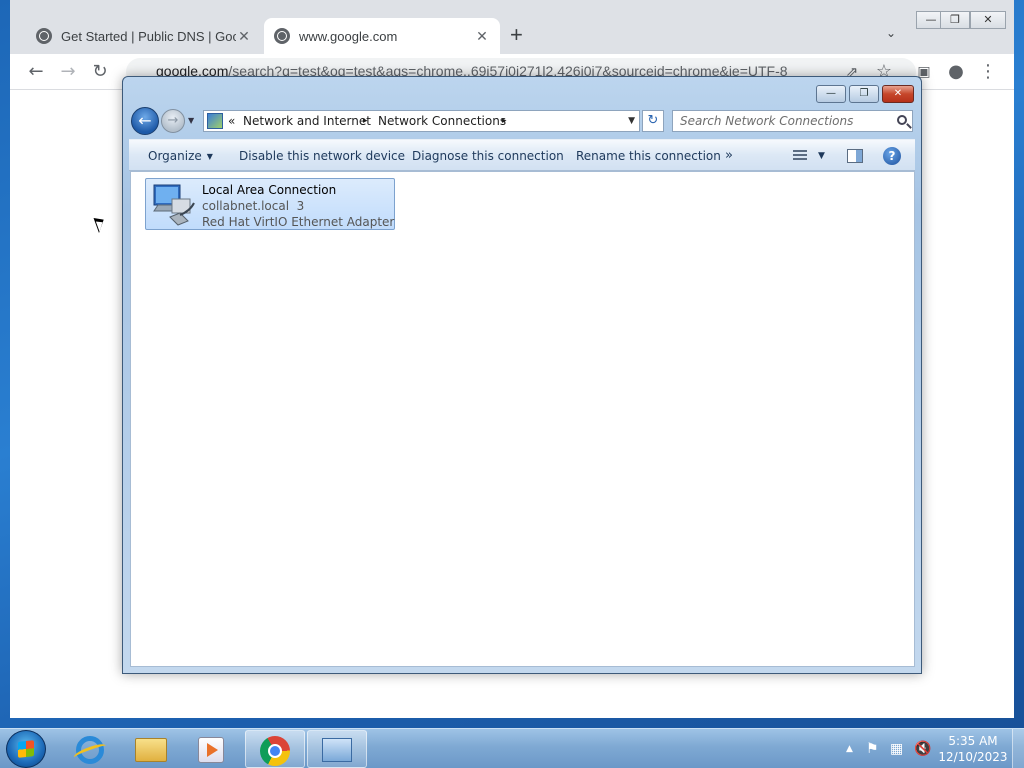 This screenshot has width=1024, height=768. What do you see at coordinates (100, 72) in the screenshot?
I see `reload-icon: ↻` at bounding box center [100, 72].